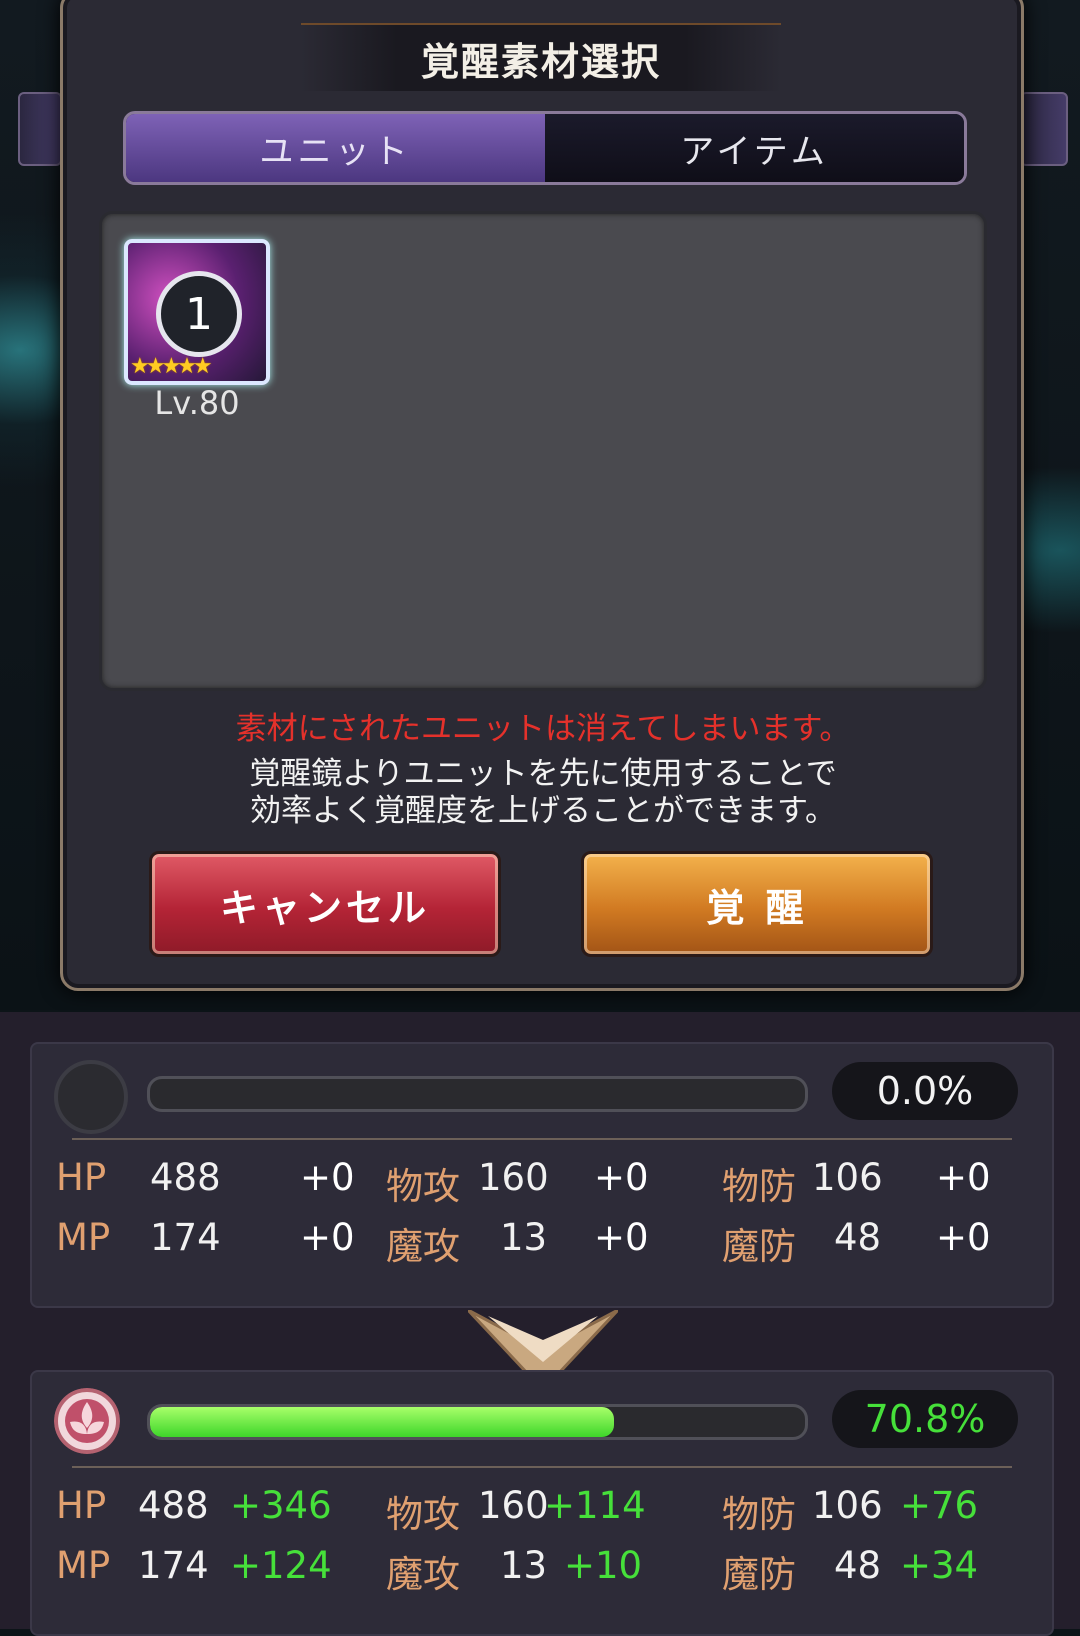 The image size is (1080, 1636). I want to click on after-progress-bar, so click(477, 1422).